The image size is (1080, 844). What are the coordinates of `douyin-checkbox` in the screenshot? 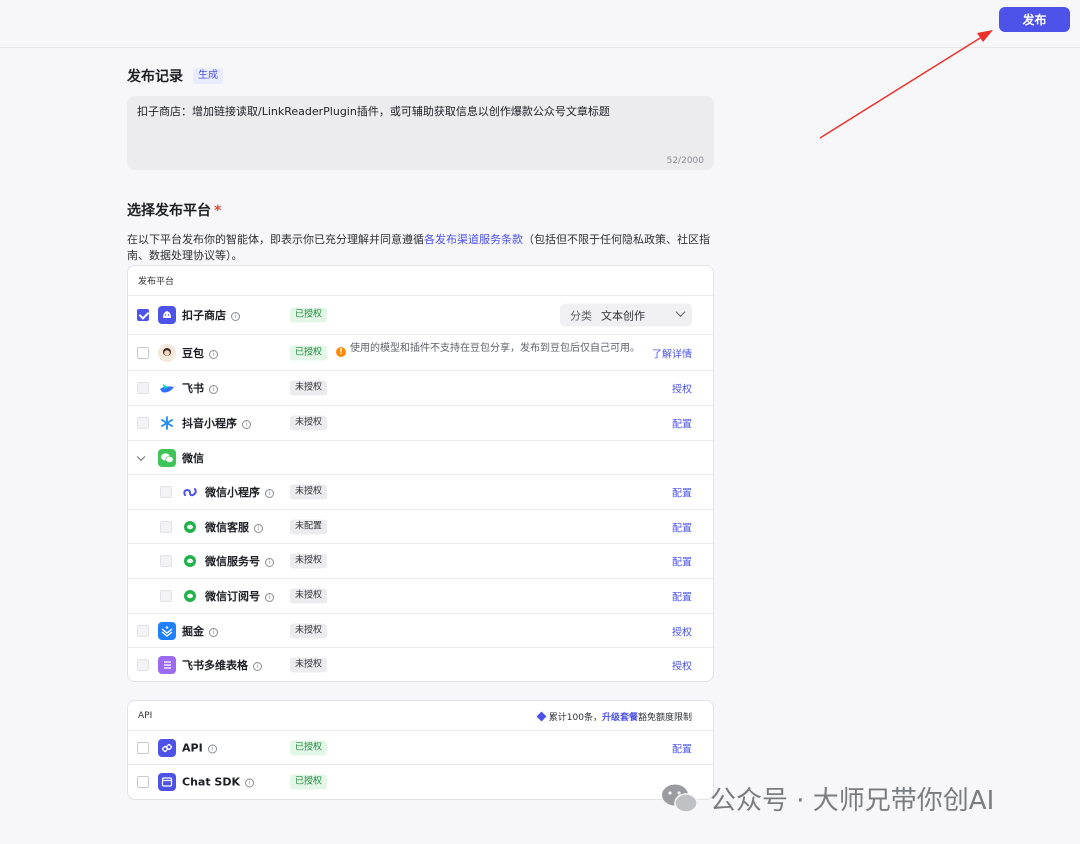 It's located at (143, 423).